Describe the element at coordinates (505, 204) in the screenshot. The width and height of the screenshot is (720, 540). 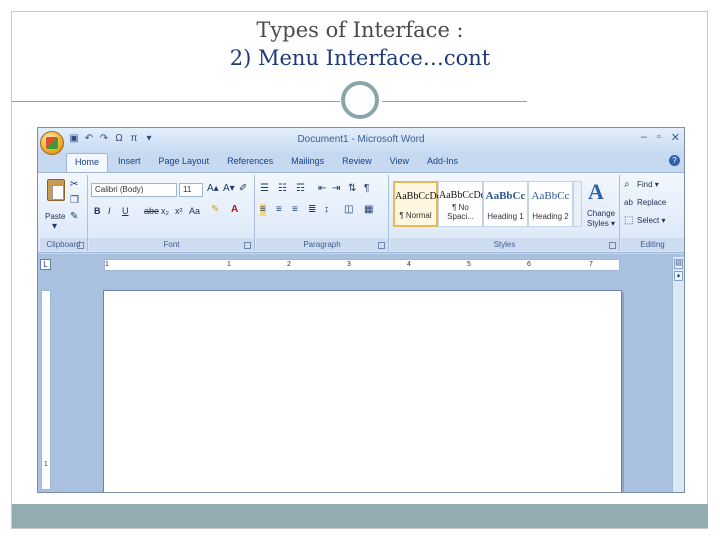
I see `style-heading-1: AaBbCc Heading 1` at that location.